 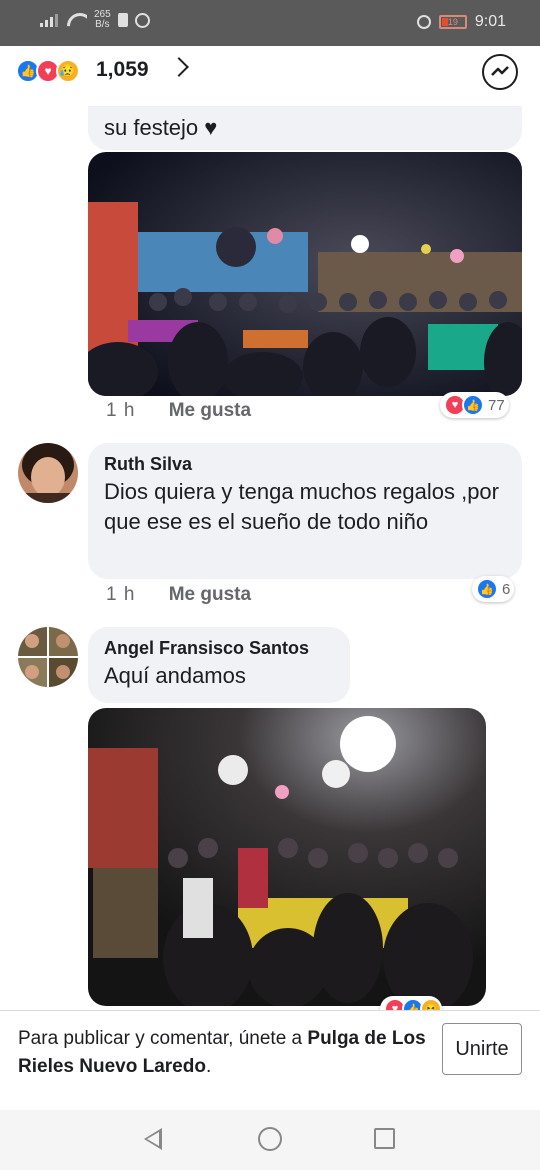 What do you see at coordinates (482, 1049) in the screenshot?
I see `join-button: Unirte` at bounding box center [482, 1049].